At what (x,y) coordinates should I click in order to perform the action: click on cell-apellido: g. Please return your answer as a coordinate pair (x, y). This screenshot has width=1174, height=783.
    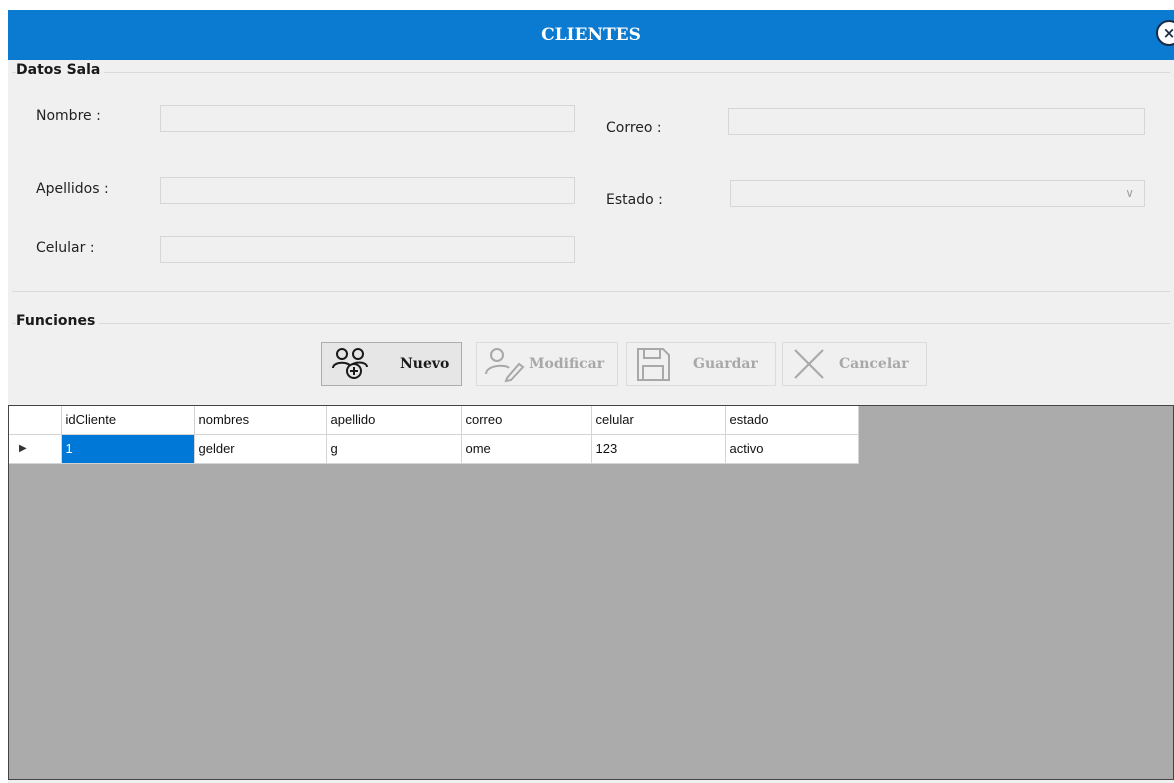
    Looking at the image, I should click on (394, 449).